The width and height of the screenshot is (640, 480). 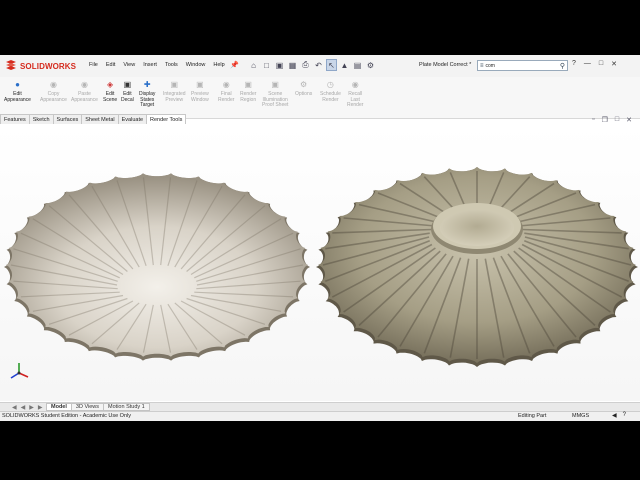 What do you see at coordinates (594, 64) in the screenshot?
I see `window-controls: ? — □ ✕` at bounding box center [594, 64].